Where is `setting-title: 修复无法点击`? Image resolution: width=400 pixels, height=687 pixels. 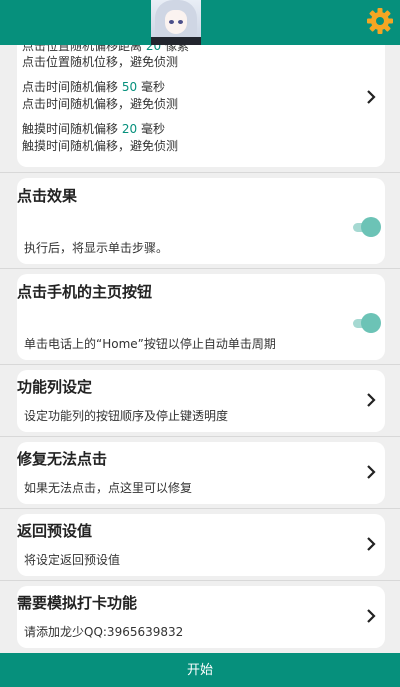 setting-title: 修复无法点击 is located at coordinates (62, 459).